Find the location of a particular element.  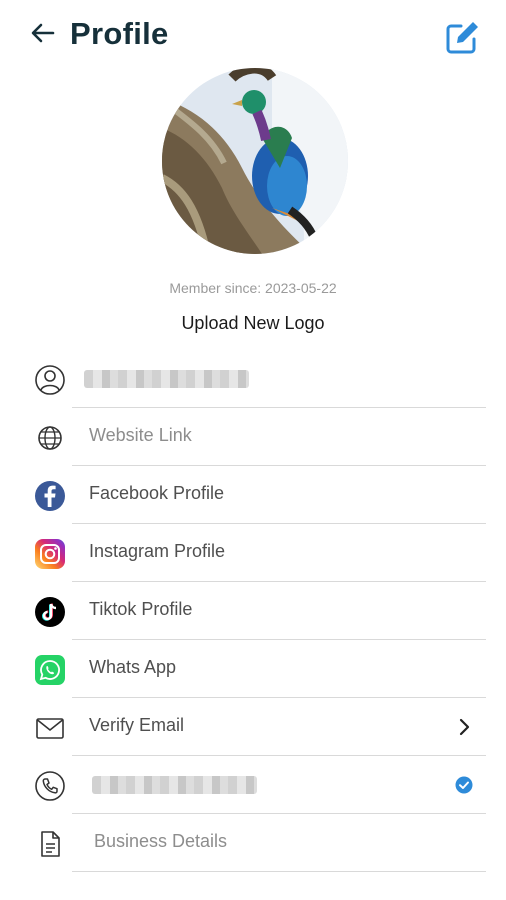

user-circle-icon is located at coordinates (50, 380).